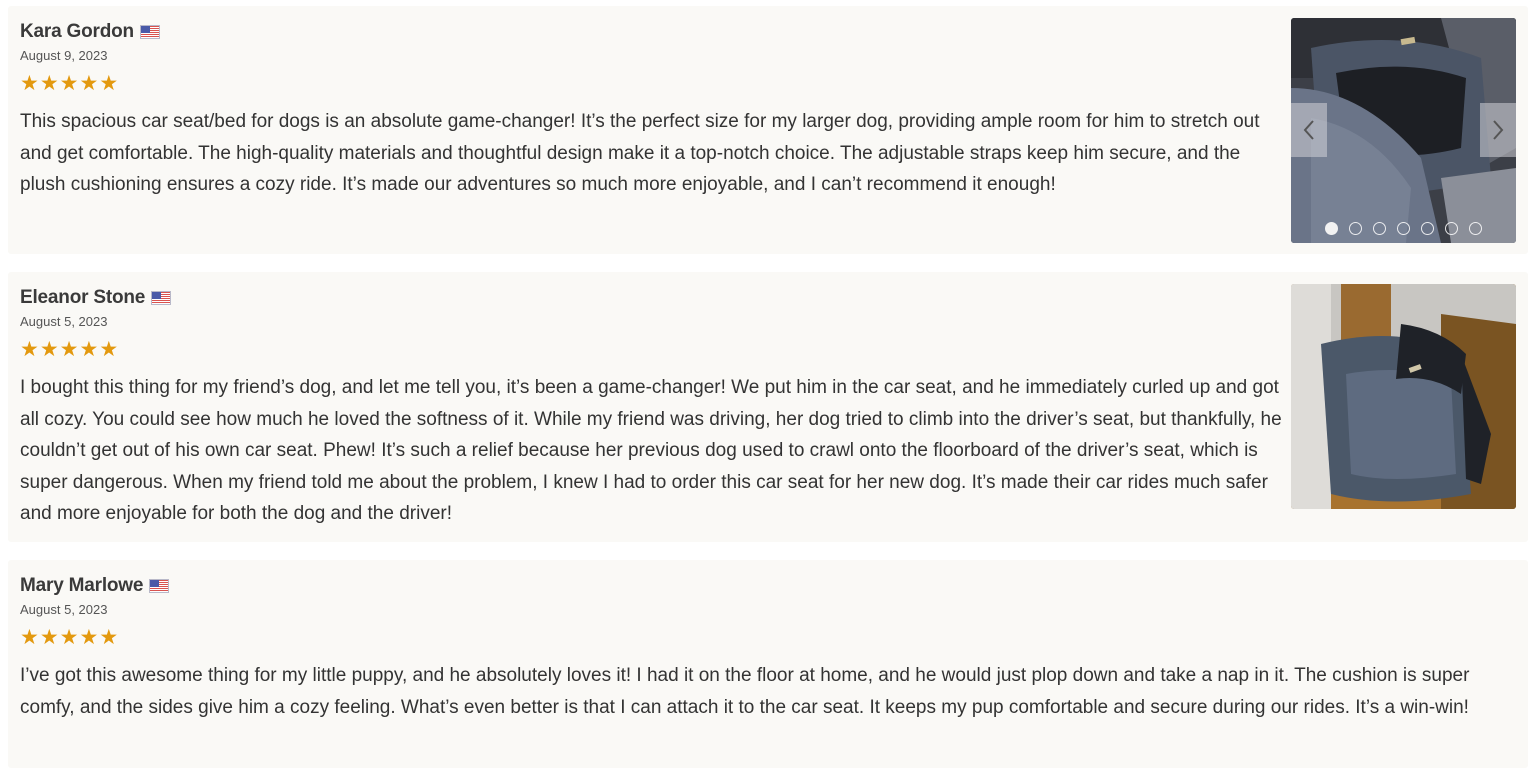 This screenshot has height=780, width=1536. I want to click on carousel-prev-button, so click(1309, 130).